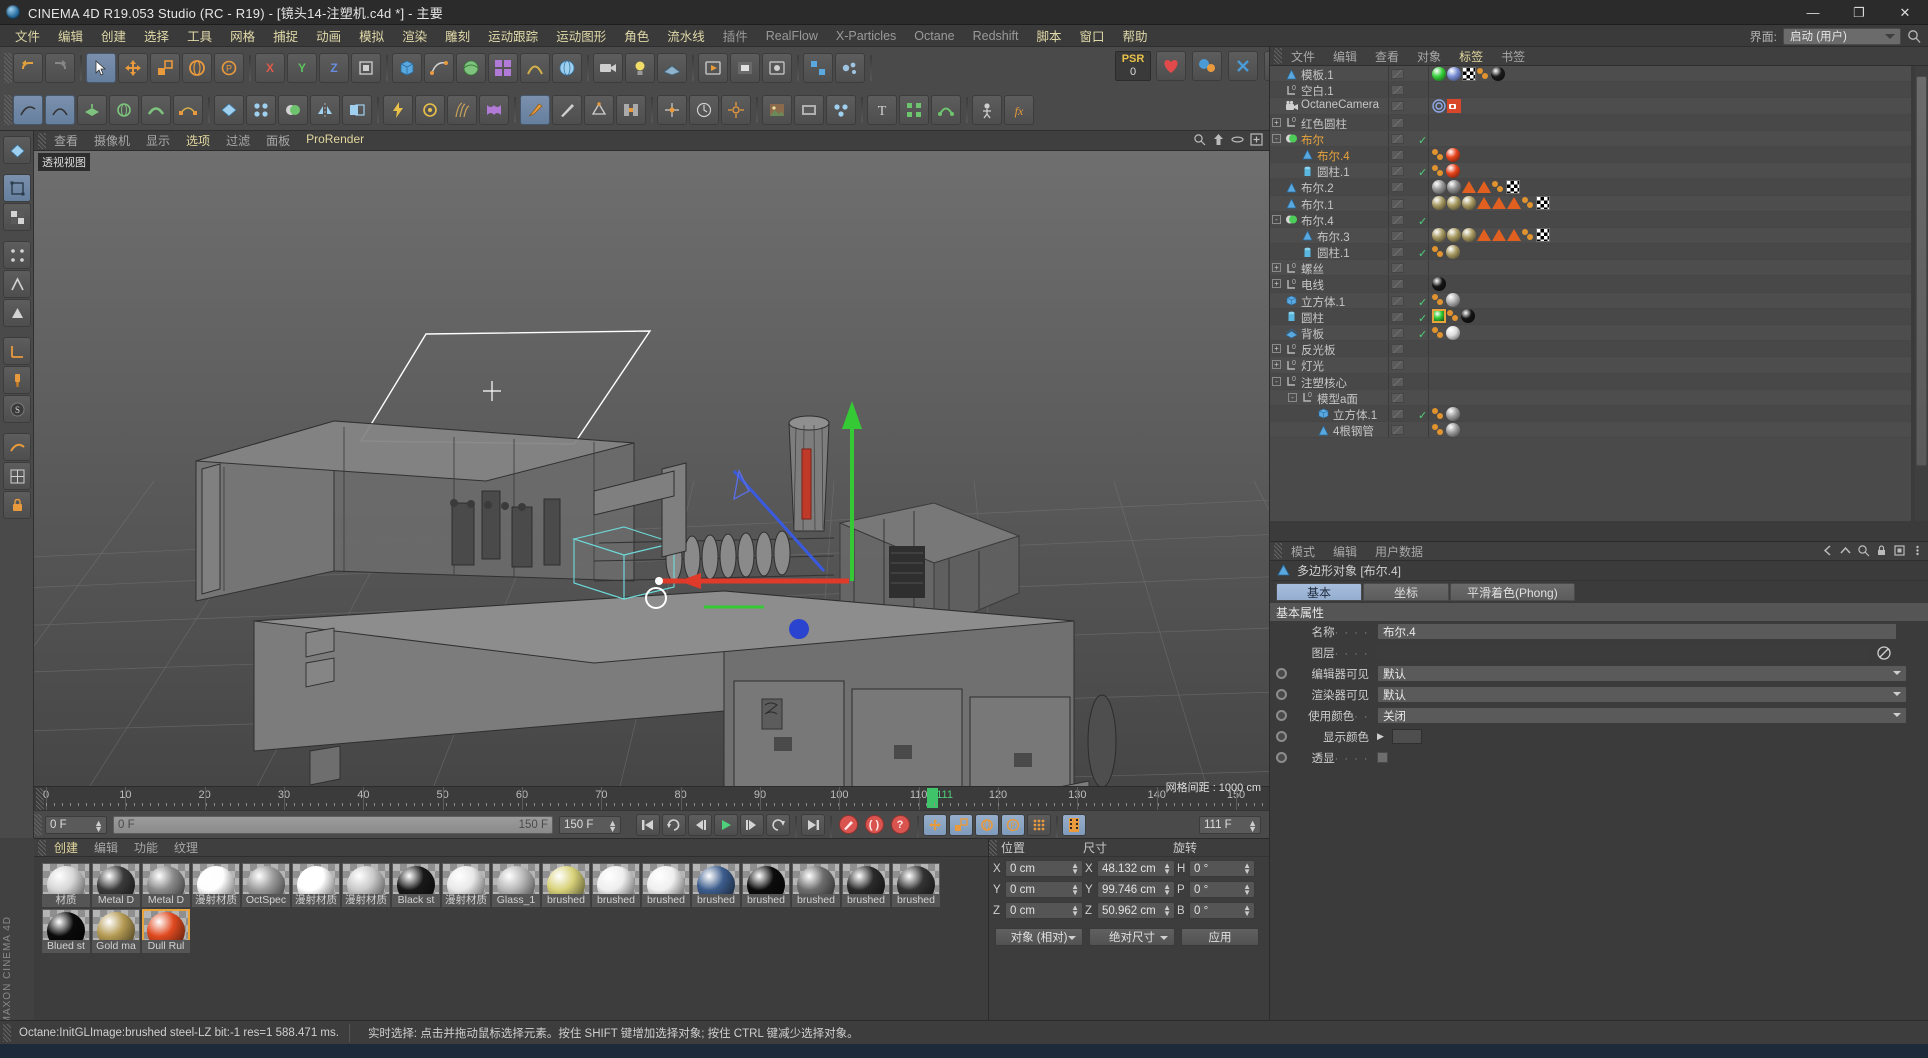 This screenshot has width=1928, height=1058. What do you see at coordinates (987, 824) in the screenshot?
I see `key-rotation-button` at bounding box center [987, 824].